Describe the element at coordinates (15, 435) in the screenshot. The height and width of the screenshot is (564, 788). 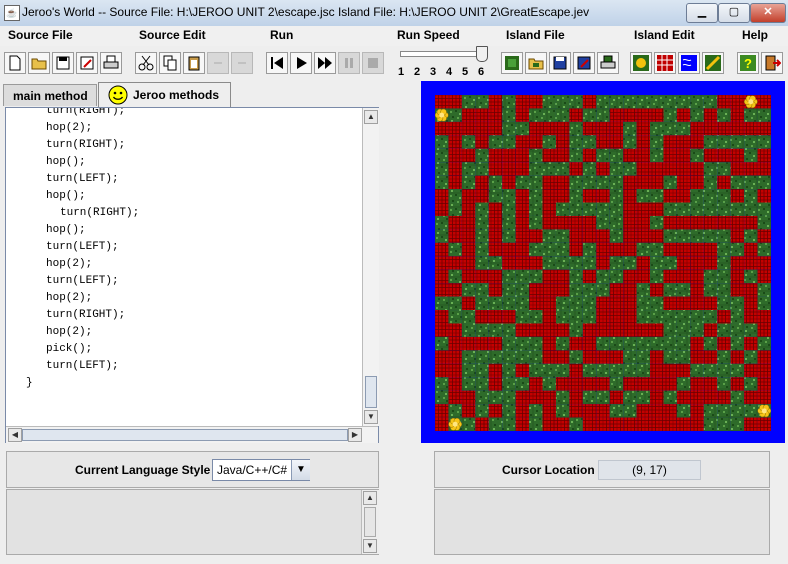
I see `scroll-left-button: ◀` at that location.